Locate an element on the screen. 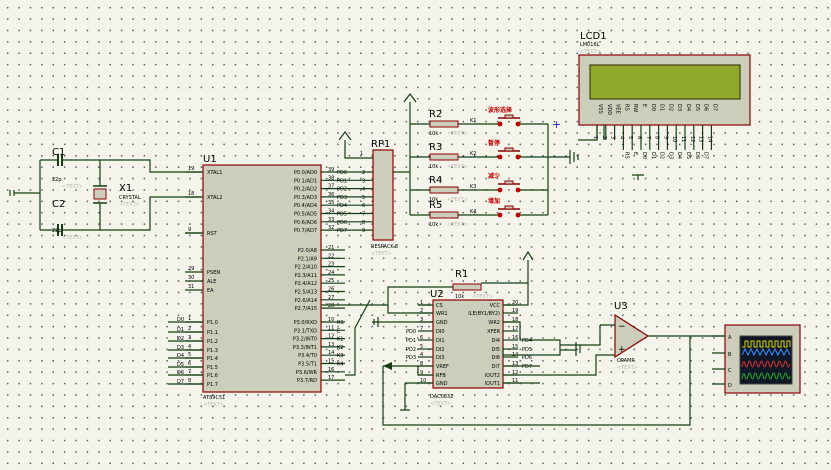  u1-pin-name: P2.5/A13 is located at coordinates (306, 293).